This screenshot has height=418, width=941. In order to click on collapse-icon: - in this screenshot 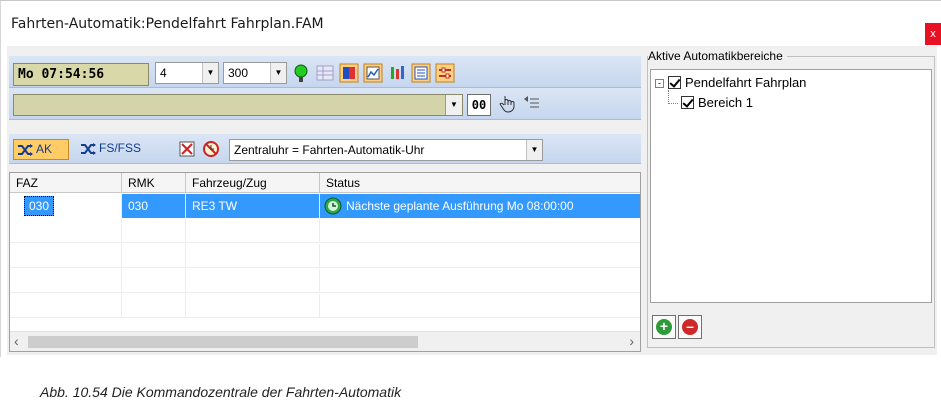, I will do `click(659, 83)`.